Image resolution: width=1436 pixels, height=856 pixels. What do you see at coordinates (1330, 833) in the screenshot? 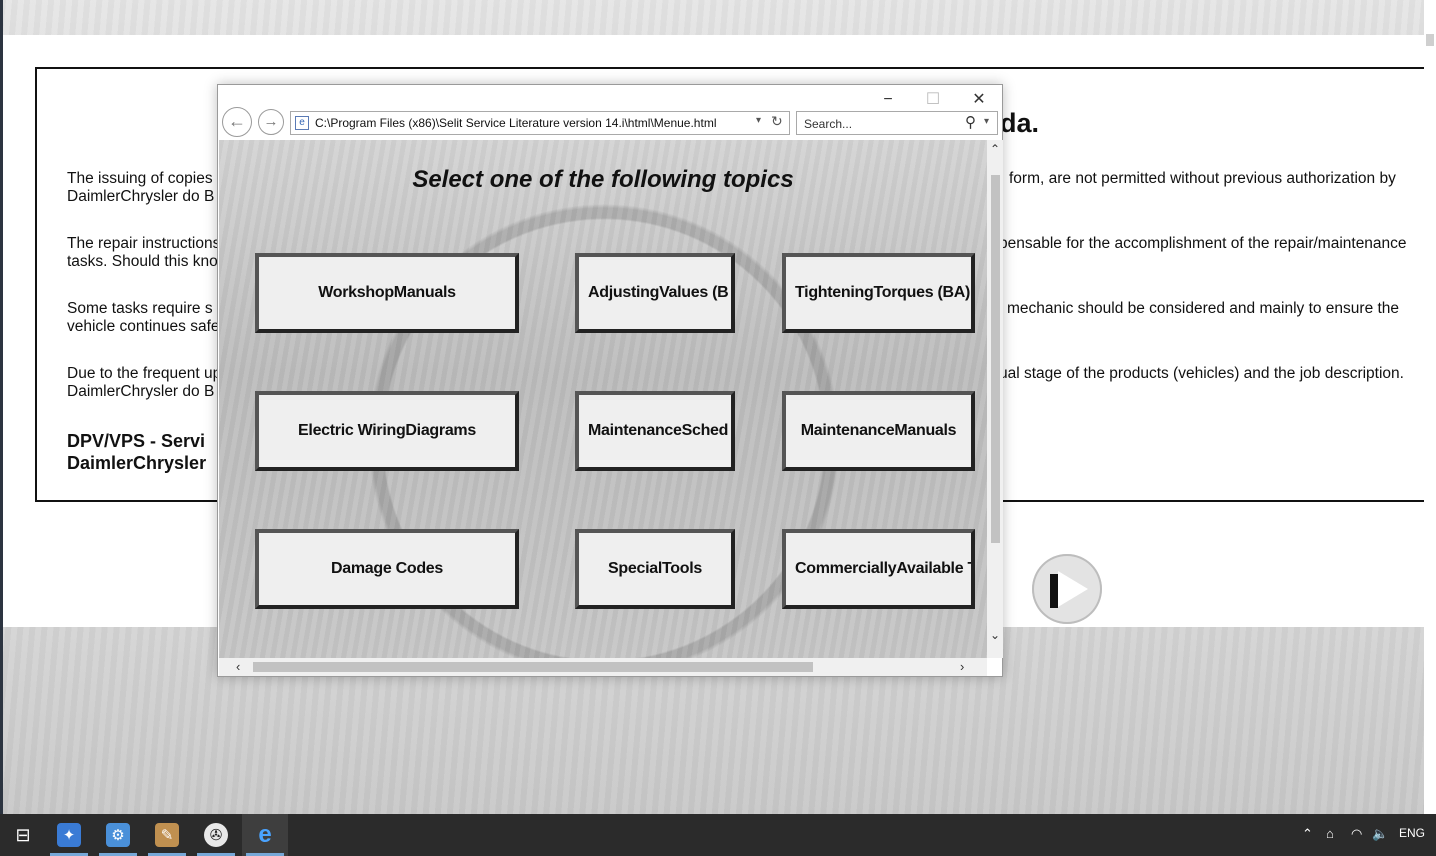
I see `network-icon: ⌂` at bounding box center [1330, 833].